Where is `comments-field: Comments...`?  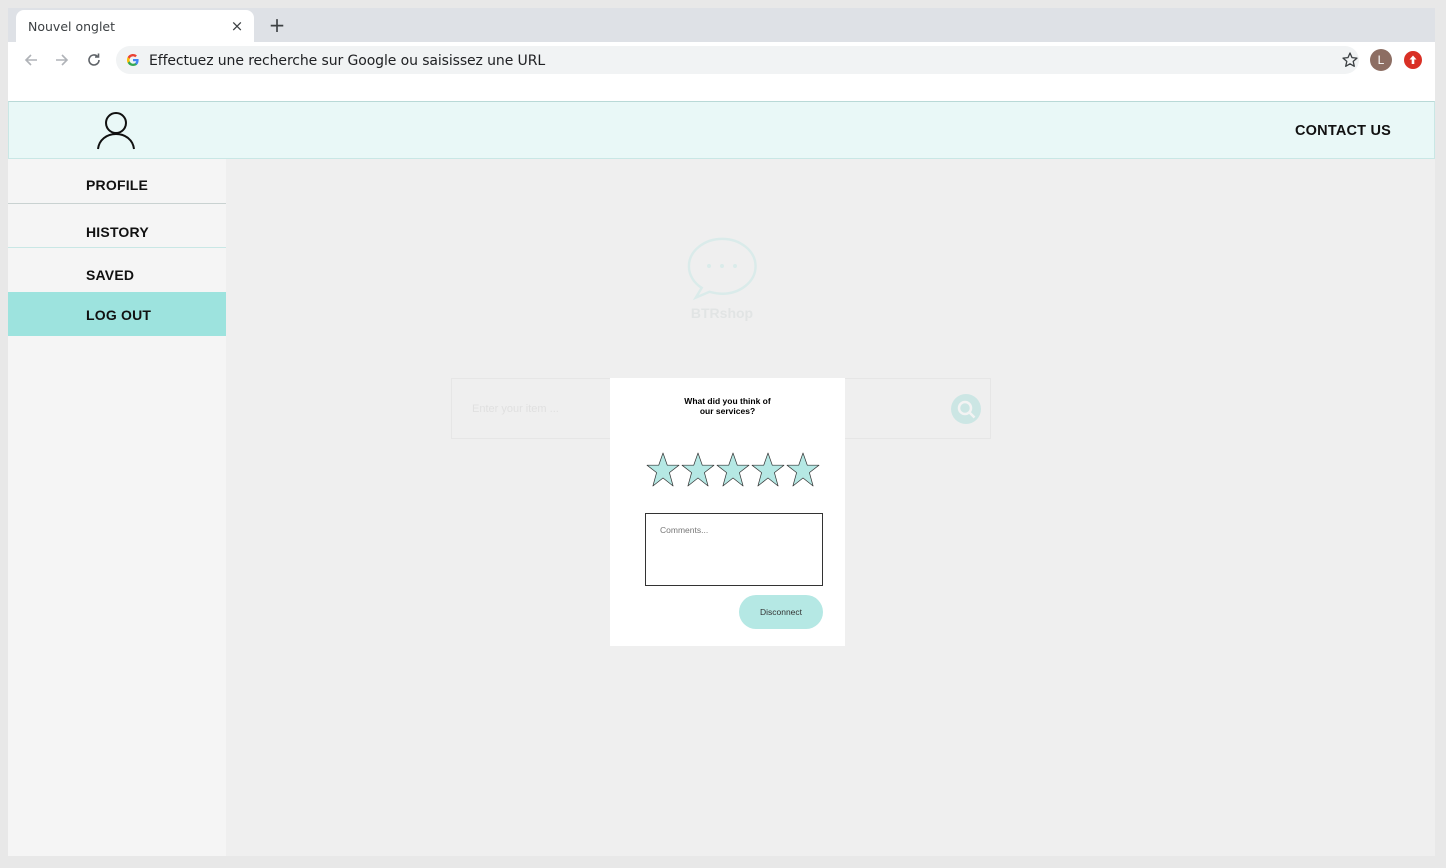
comments-field: Comments... is located at coordinates (734, 549).